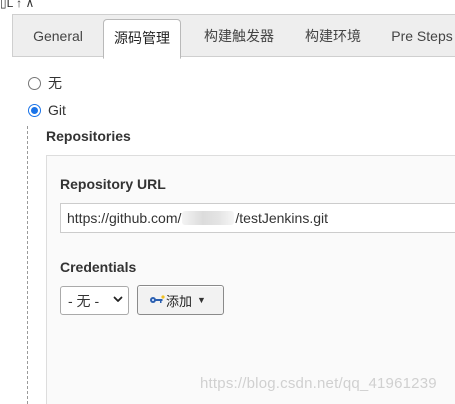 The image size is (455, 404). Describe the element at coordinates (333, 36) in the screenshot. I see `tab-build-environment: 构建环境` at that location.